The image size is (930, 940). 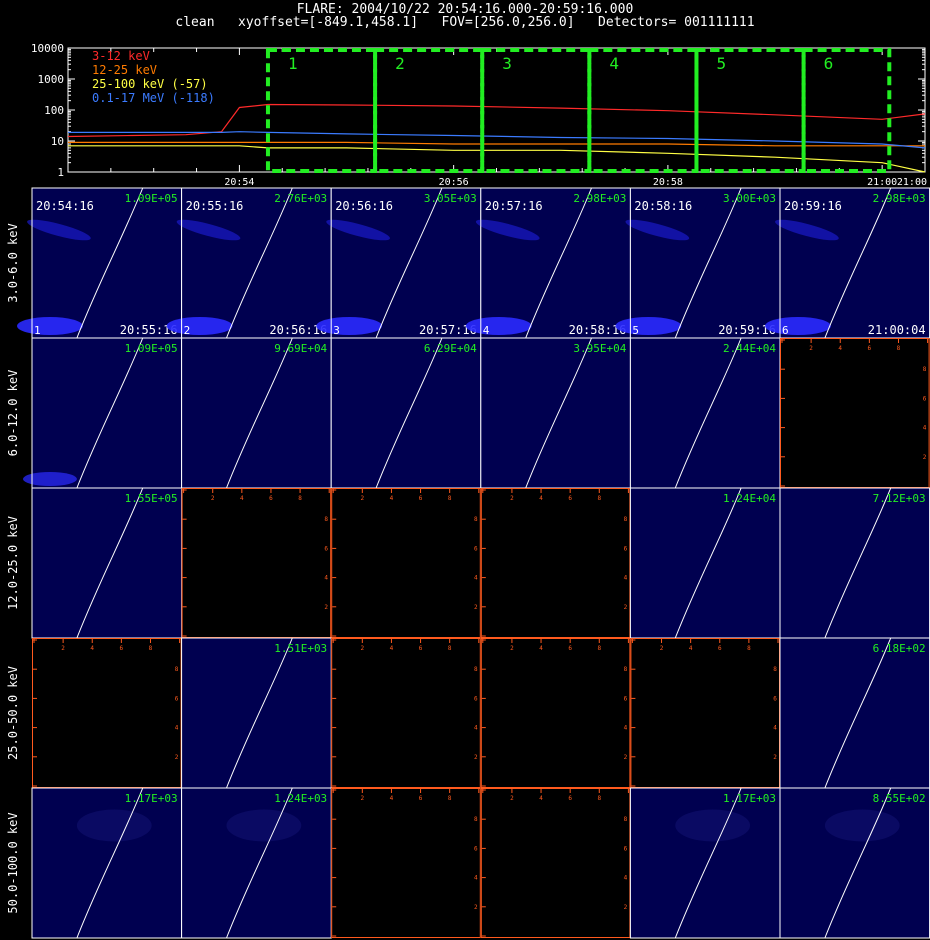 What do you see at coordinates (698, 263) in the screenshot?
I see `image-panel: 3.00E+0320:58:1620:59:165` at bounding box center [698, 263].